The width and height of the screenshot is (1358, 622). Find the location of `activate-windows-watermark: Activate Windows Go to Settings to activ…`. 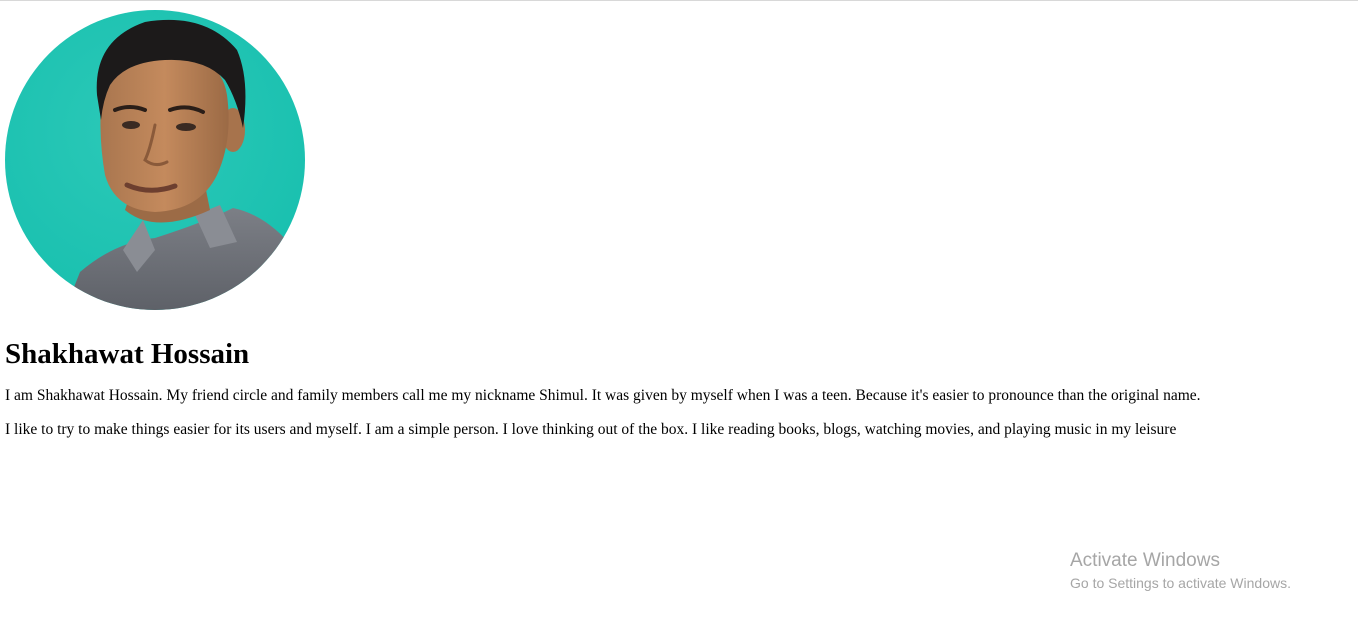

activate-windows-watermark: Activate Windows Go to Settings to activ… is located at coordinates (1180, 570).